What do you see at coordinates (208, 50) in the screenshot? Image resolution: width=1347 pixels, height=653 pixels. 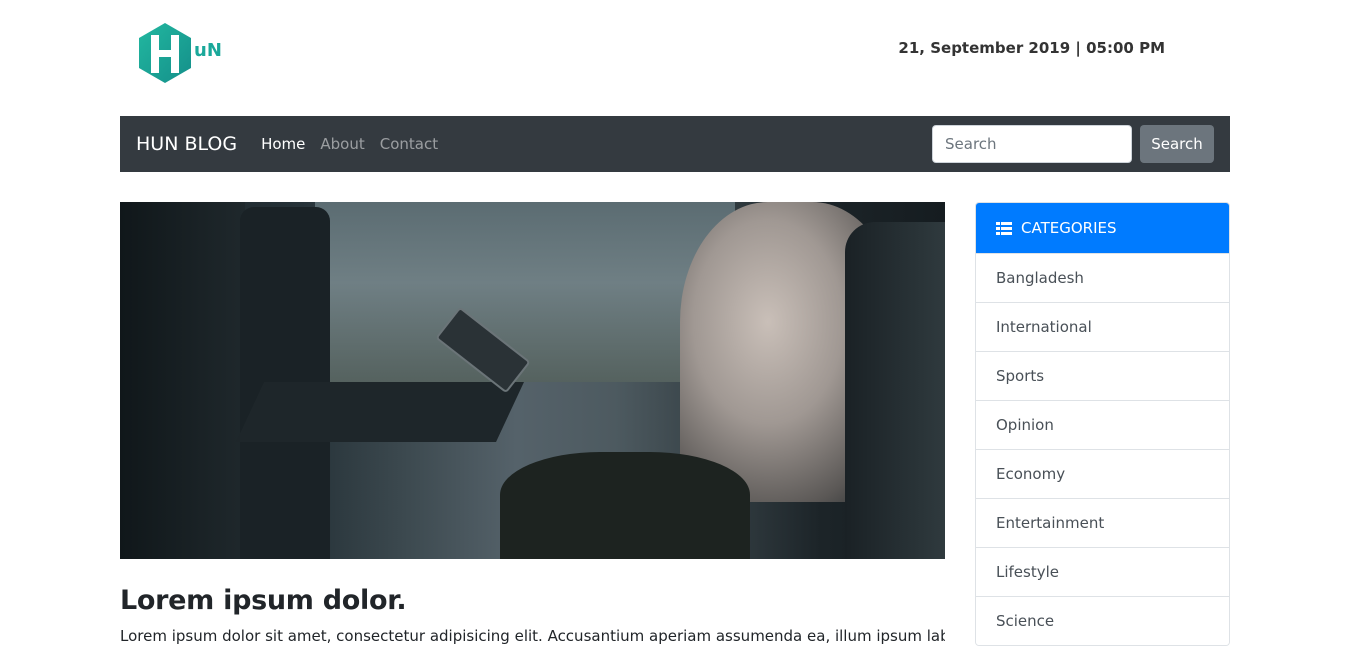 I see `logo-text: uN` at bounding box center [208, 50].